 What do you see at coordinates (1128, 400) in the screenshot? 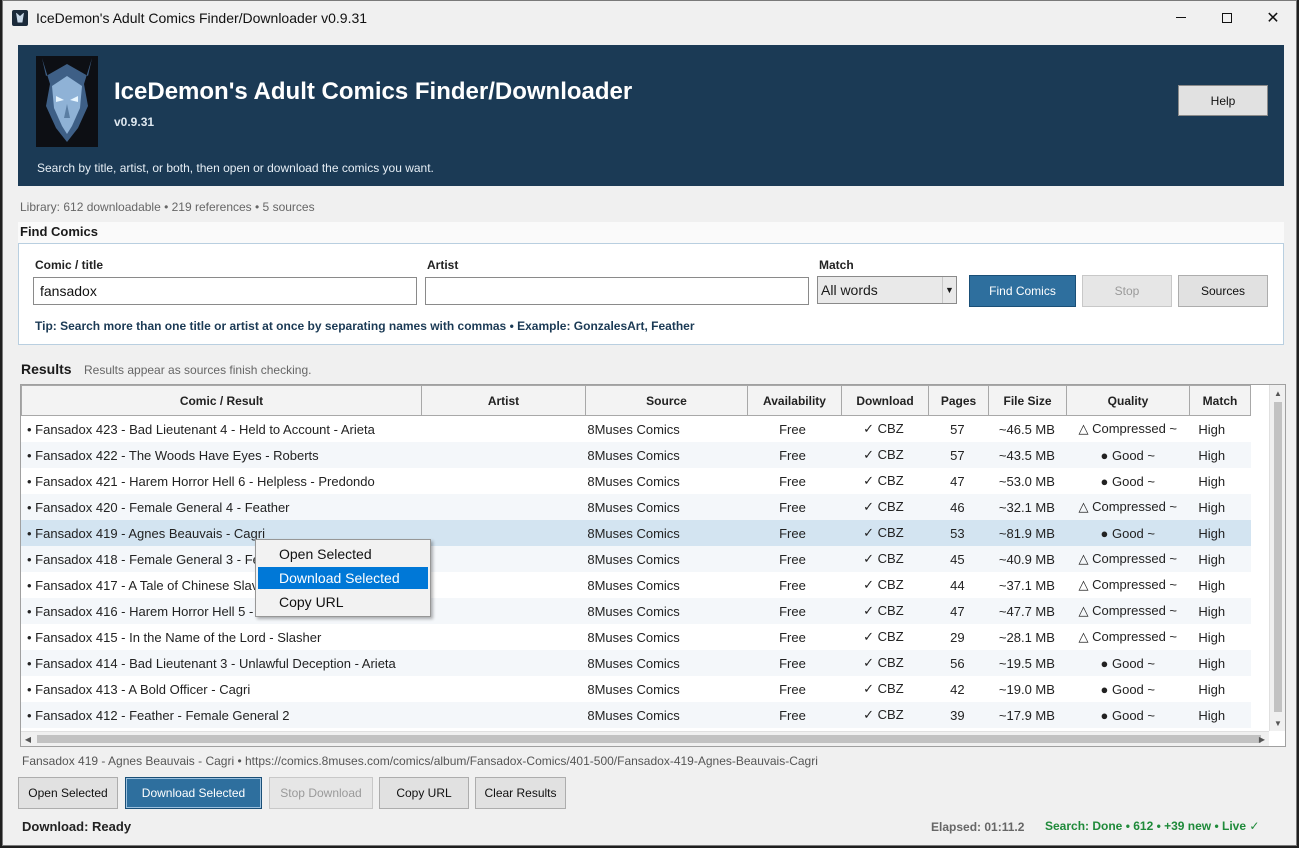
I see `col-header-quality: Quality` at bounding box center [1128, 400].